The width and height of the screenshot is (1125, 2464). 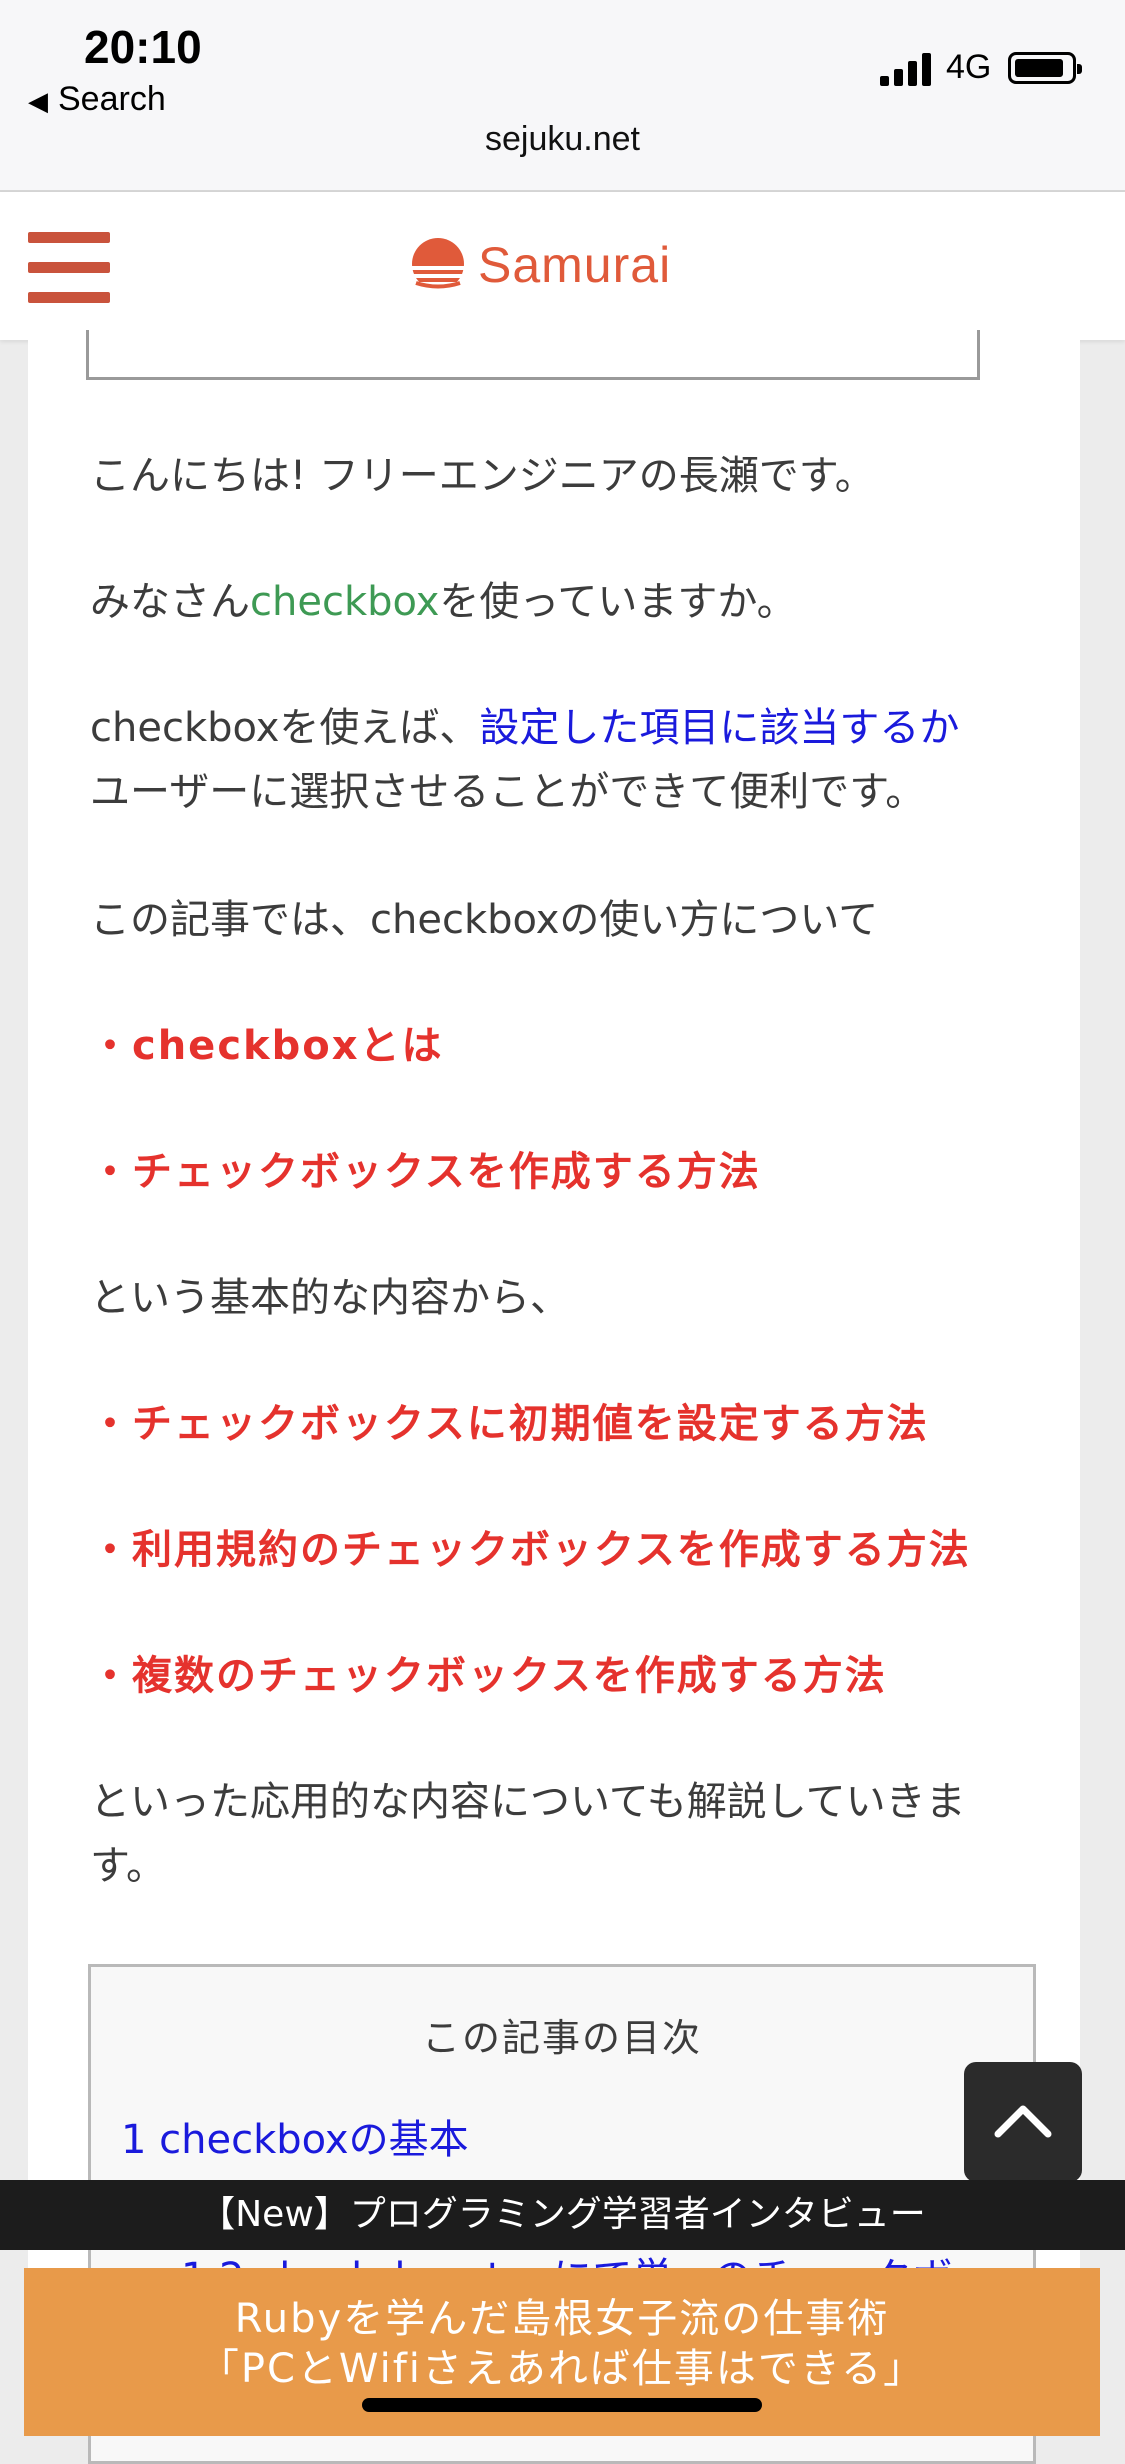 I want to click on logo-text: Samurai, so click(x=575, y=265).